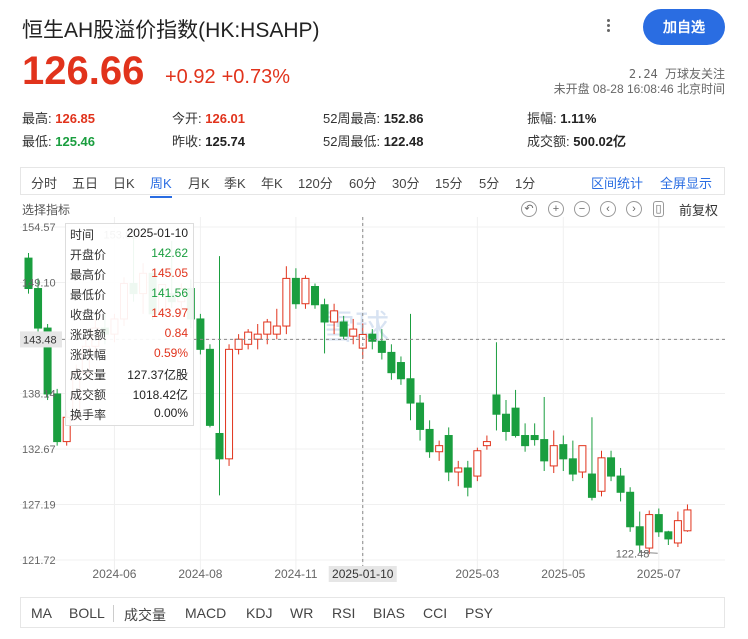  I want to click on zoom-out-icon: −, so click(582, 209).